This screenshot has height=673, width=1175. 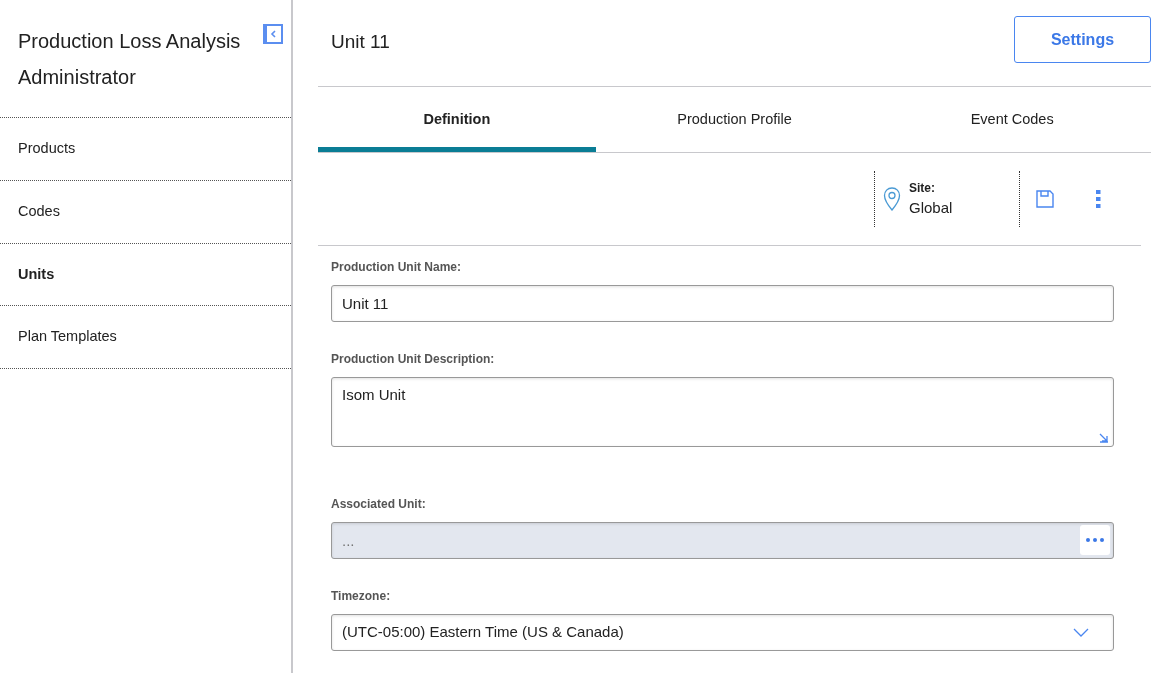 I want to click on location-pin-icon, so click(x=892, y=198).